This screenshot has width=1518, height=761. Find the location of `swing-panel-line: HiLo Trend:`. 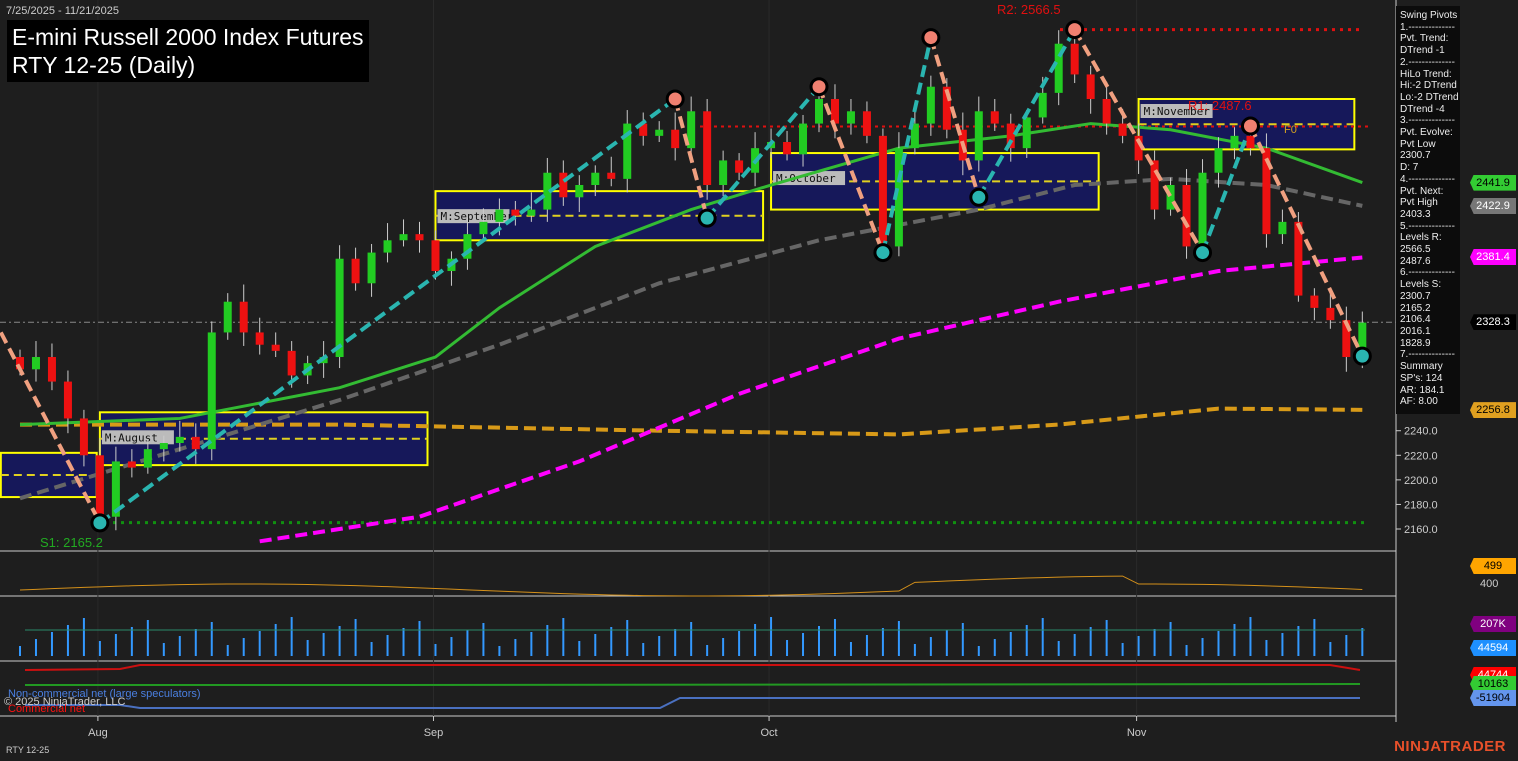

swing-panel-line: HiLo Trend: is located at coordinates (1426, 74).